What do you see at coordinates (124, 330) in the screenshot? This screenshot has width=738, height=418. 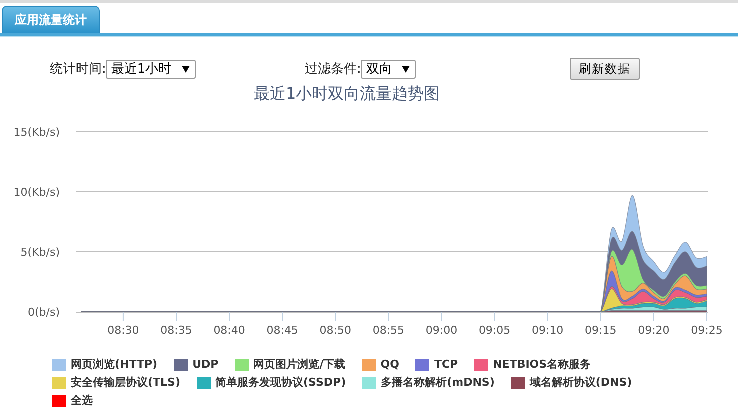 I see `axis-label: 08:30` at bounding box center [124, 330].